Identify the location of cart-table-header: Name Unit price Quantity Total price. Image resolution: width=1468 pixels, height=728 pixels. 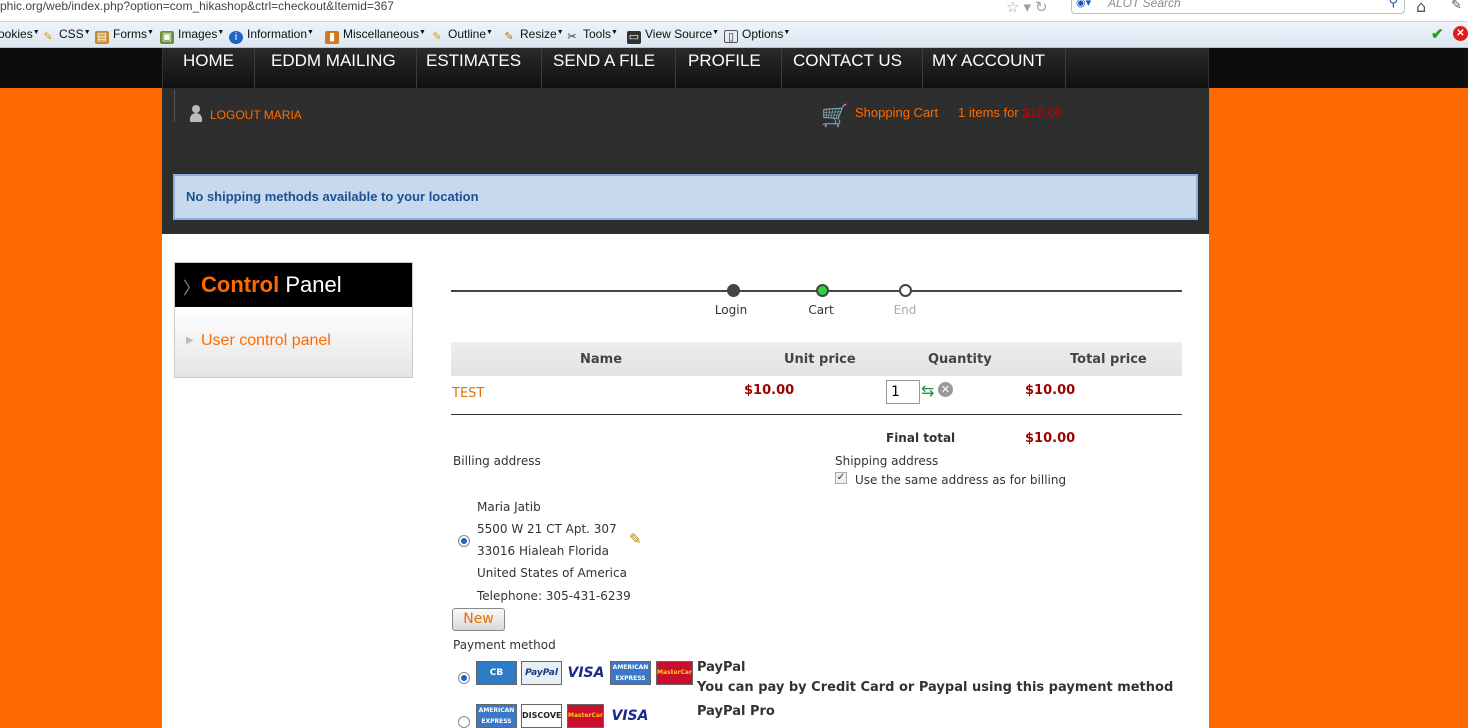
(816, 359).